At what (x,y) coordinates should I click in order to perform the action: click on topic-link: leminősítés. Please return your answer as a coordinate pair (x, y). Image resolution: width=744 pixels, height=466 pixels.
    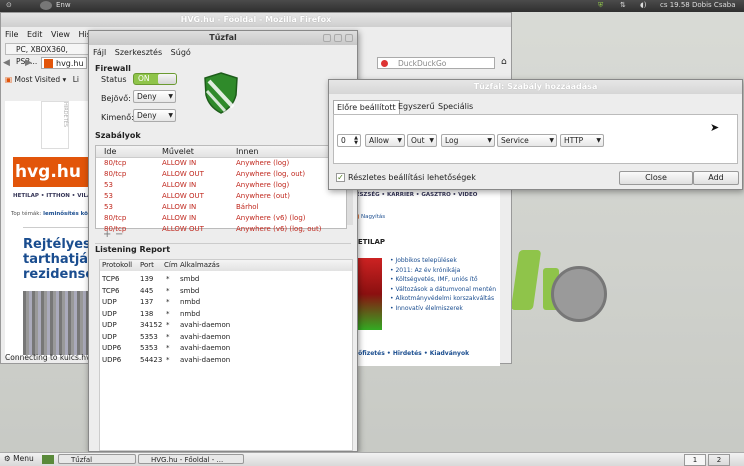
    Looking at the image, I should click on (61, 214).